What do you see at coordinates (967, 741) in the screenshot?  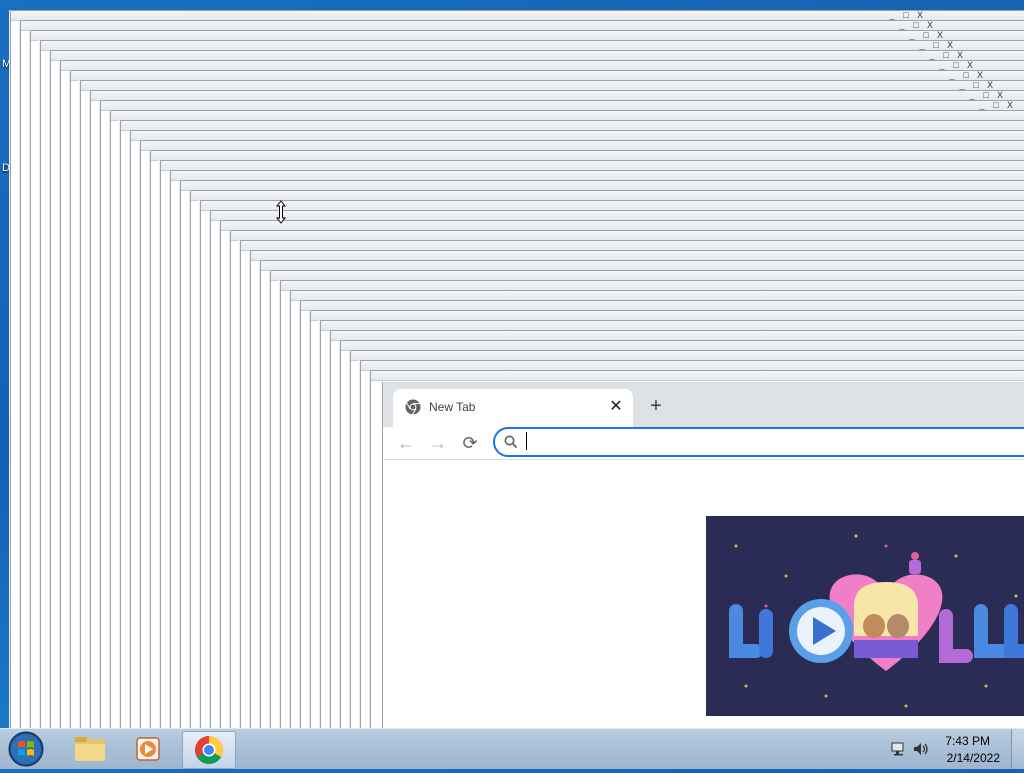 I see `clock-time: 7:43 PM` at bounding box center [967, 741].